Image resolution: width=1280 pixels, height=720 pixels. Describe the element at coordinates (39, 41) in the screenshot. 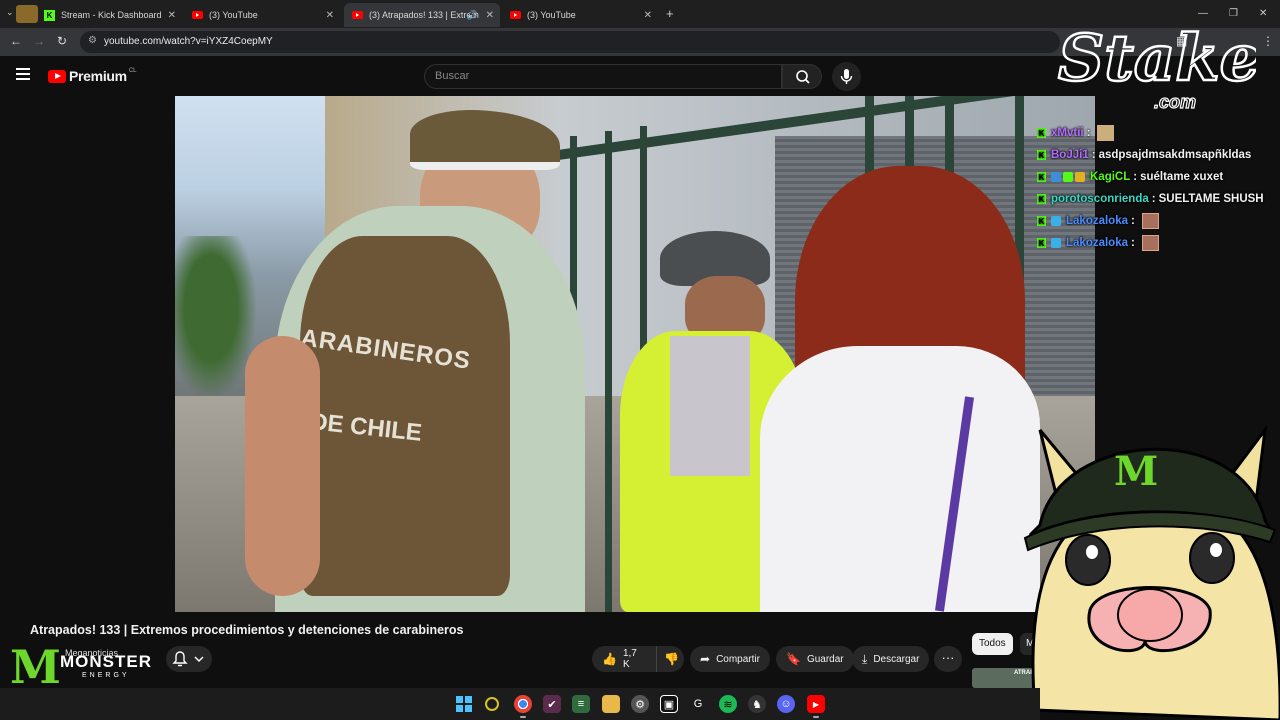

I see `forward-icon: →` at that location.